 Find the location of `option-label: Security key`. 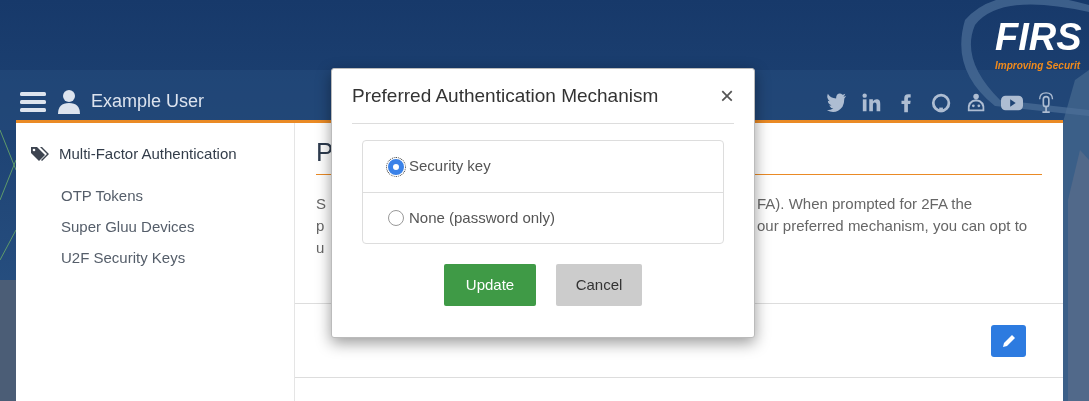

option-label: Security key is located at coordinates (450, 166).